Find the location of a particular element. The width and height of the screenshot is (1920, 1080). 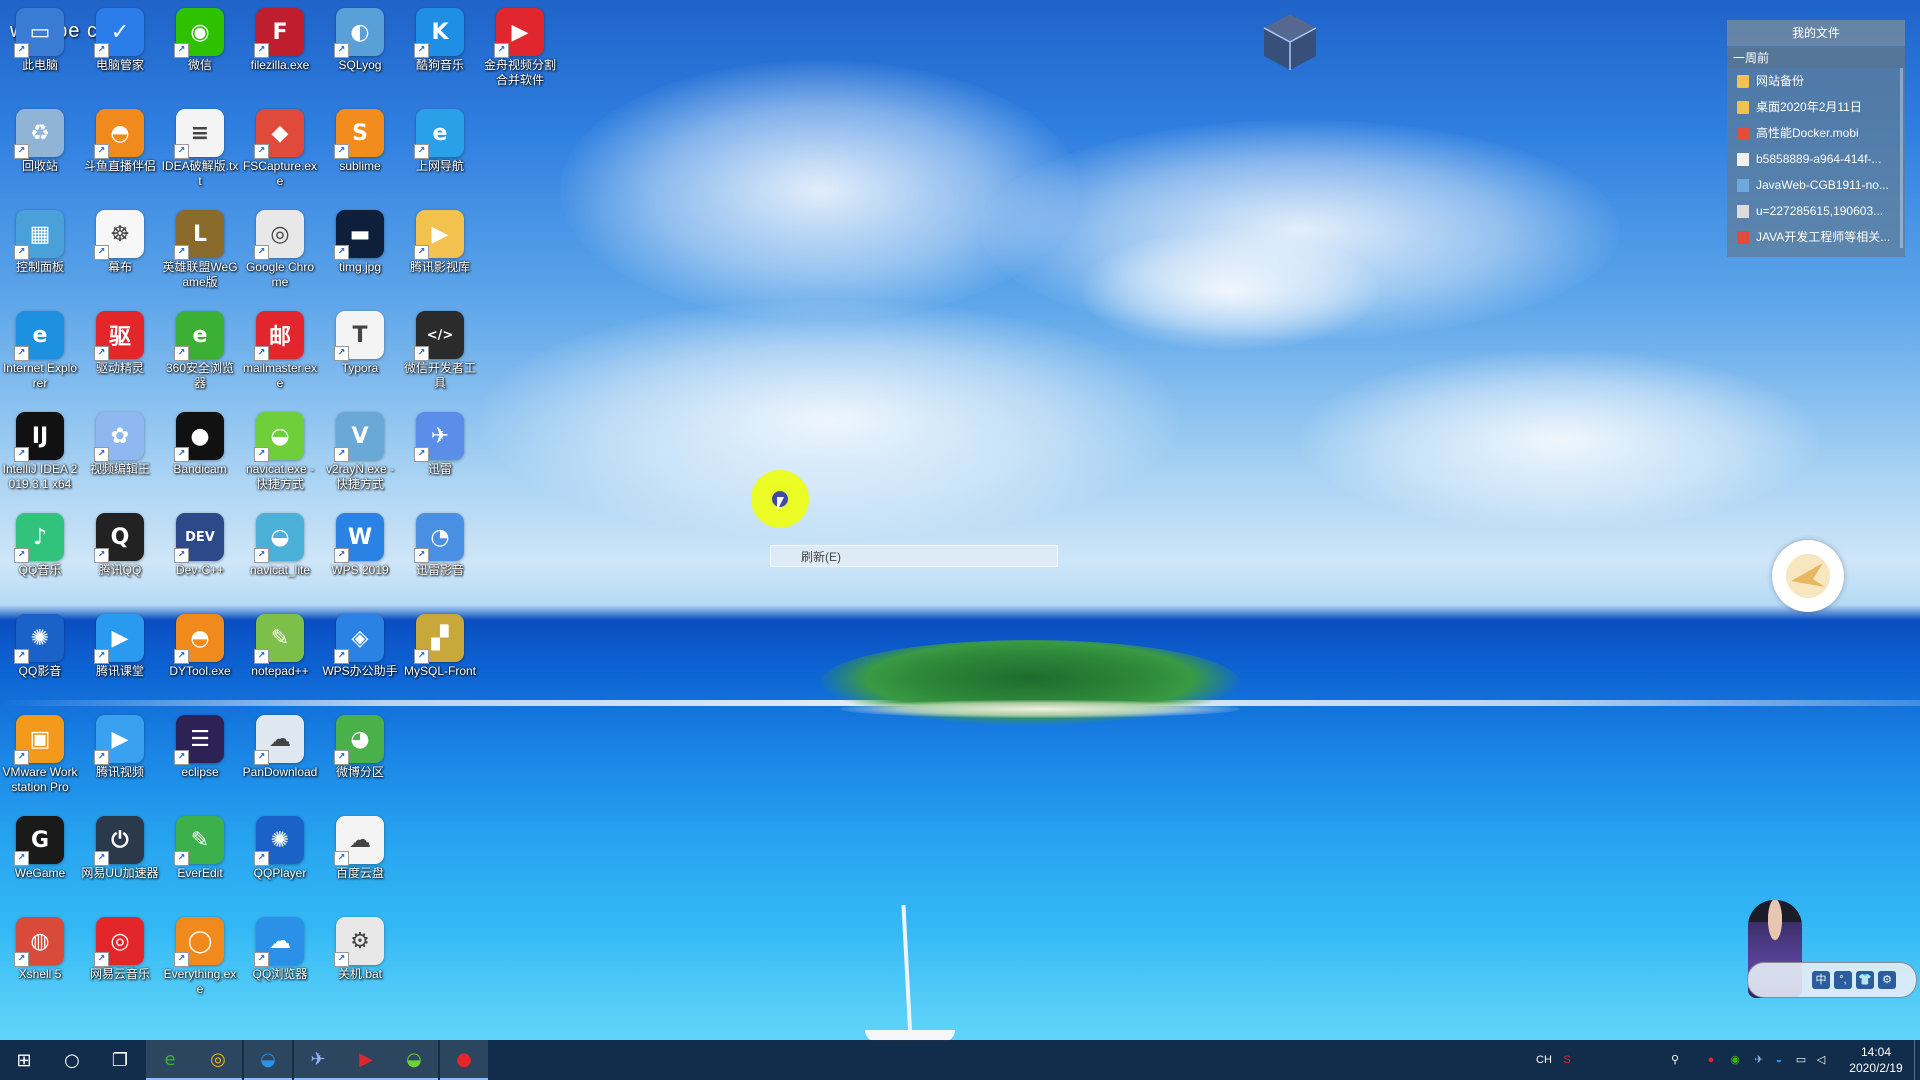

ime-skin-button: 👕 is located at coordinates (1865, 980).